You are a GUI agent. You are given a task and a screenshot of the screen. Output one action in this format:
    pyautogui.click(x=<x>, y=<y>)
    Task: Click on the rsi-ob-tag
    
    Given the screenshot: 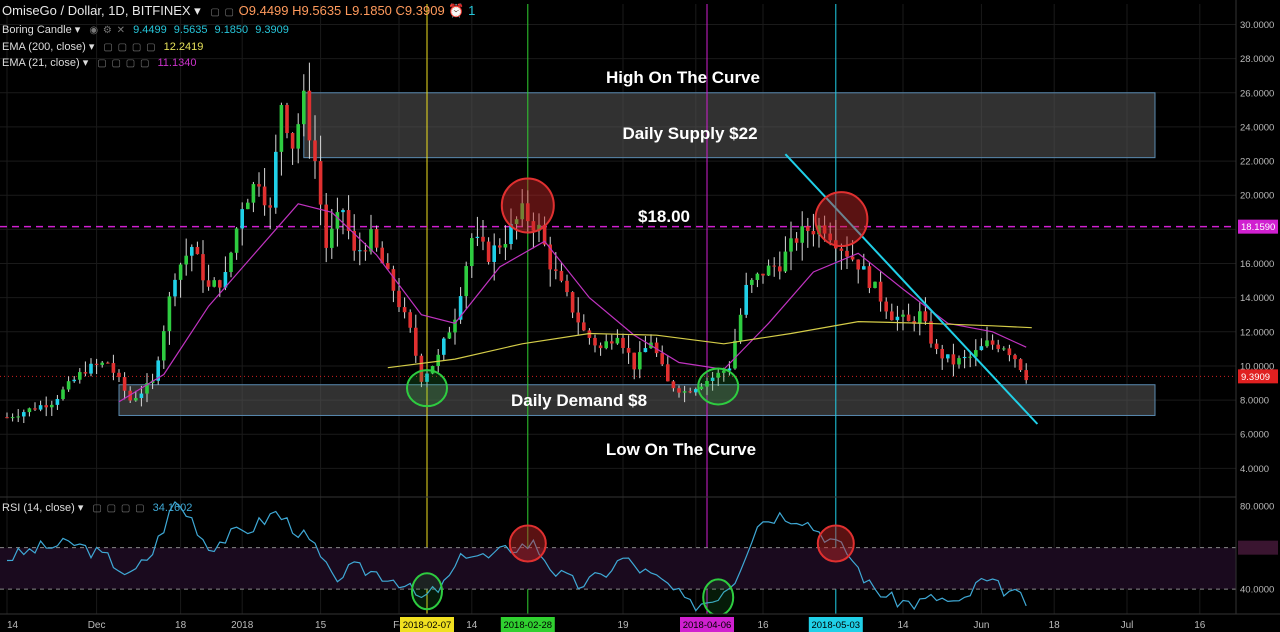 What is the action you would take?
    pyautogui.click(x=1258, y=547)
    